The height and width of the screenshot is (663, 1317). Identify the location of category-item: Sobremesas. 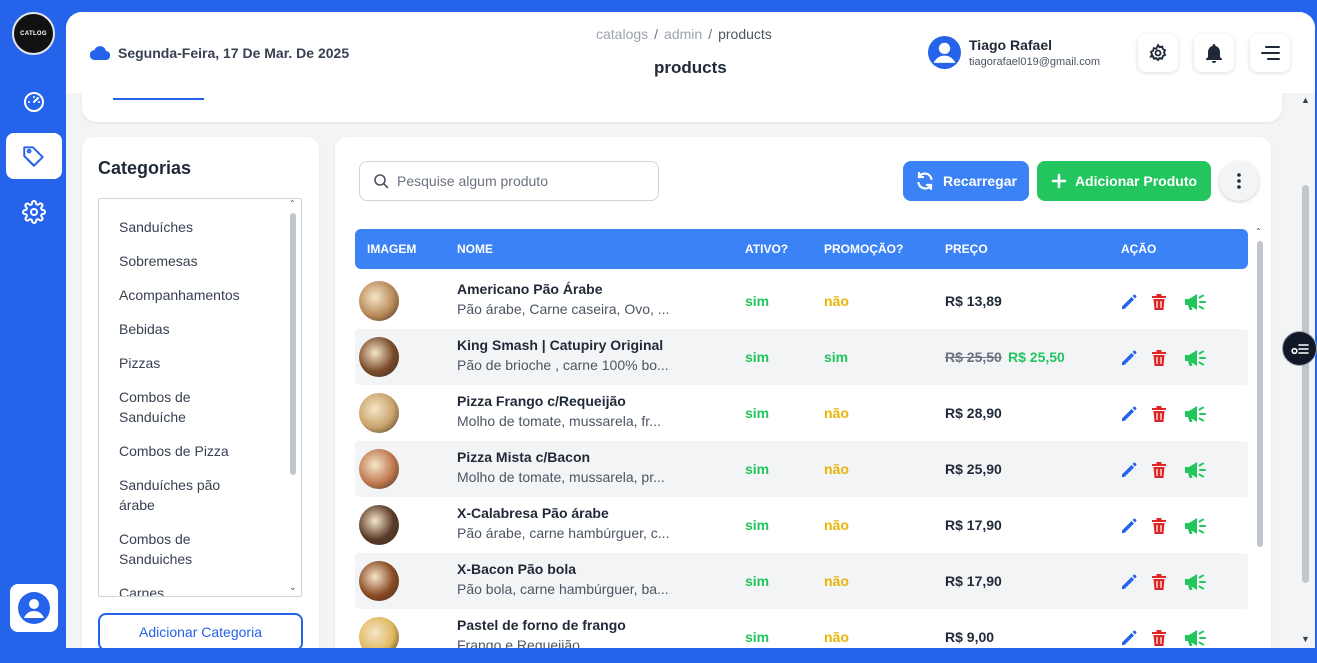
(194, 261).